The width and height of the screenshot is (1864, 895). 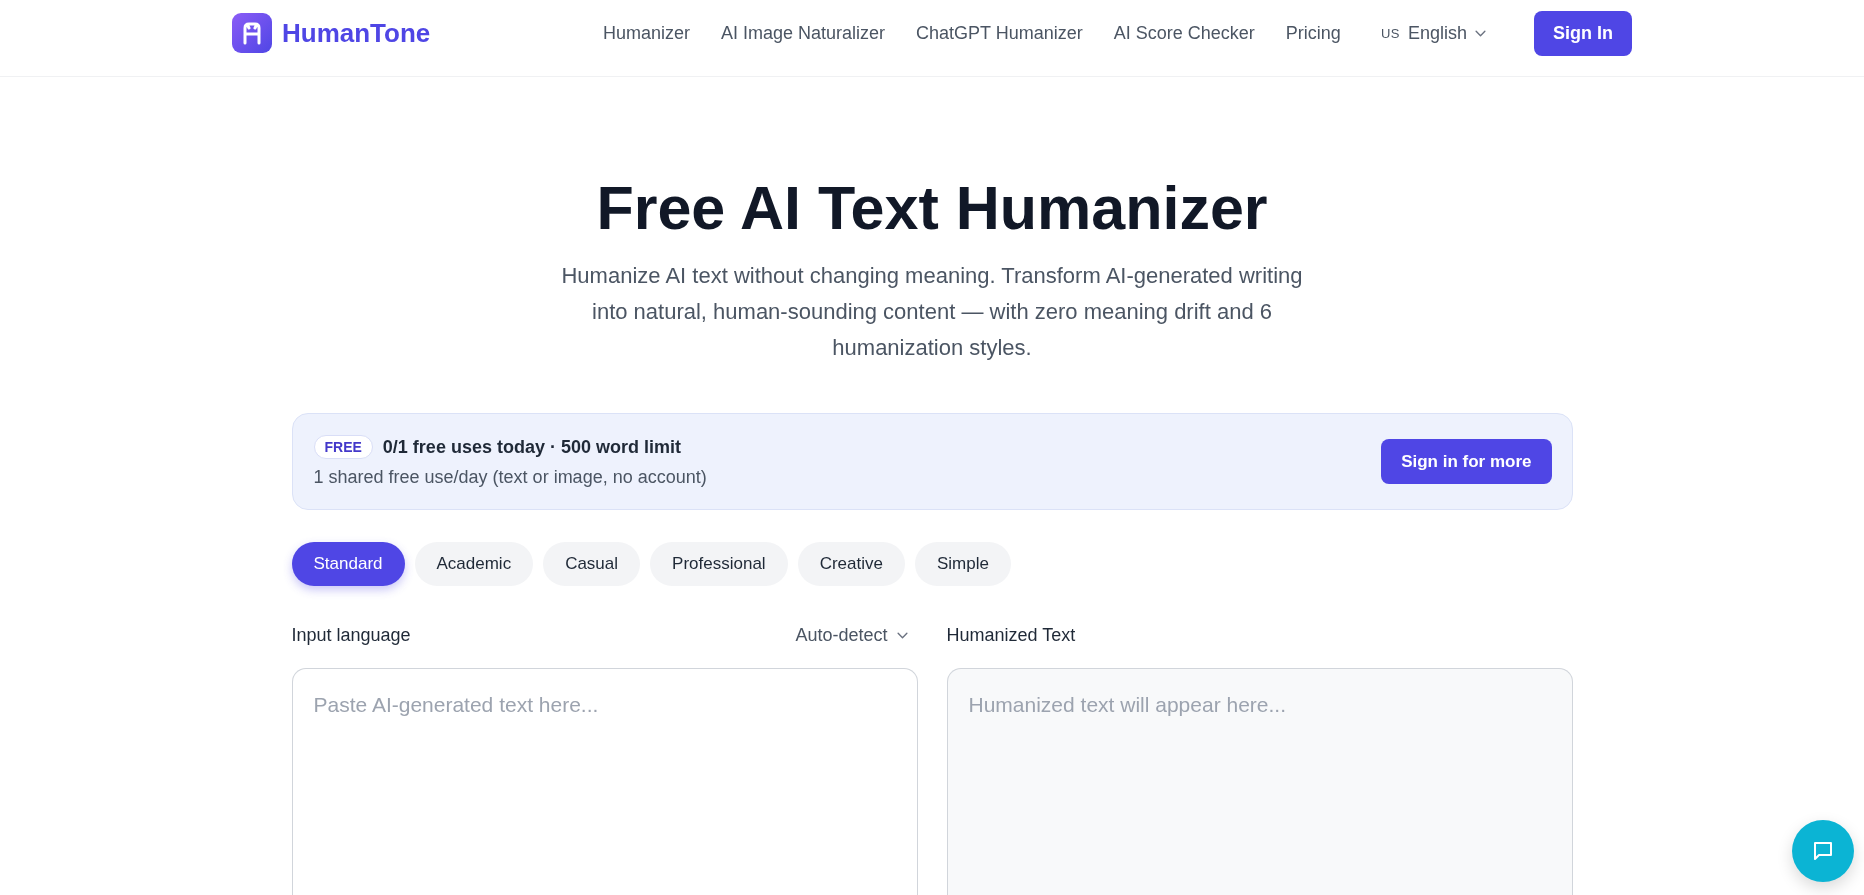 I want to click on nav-link: ChatGPT Humanizer, so click(x=999, y=33).